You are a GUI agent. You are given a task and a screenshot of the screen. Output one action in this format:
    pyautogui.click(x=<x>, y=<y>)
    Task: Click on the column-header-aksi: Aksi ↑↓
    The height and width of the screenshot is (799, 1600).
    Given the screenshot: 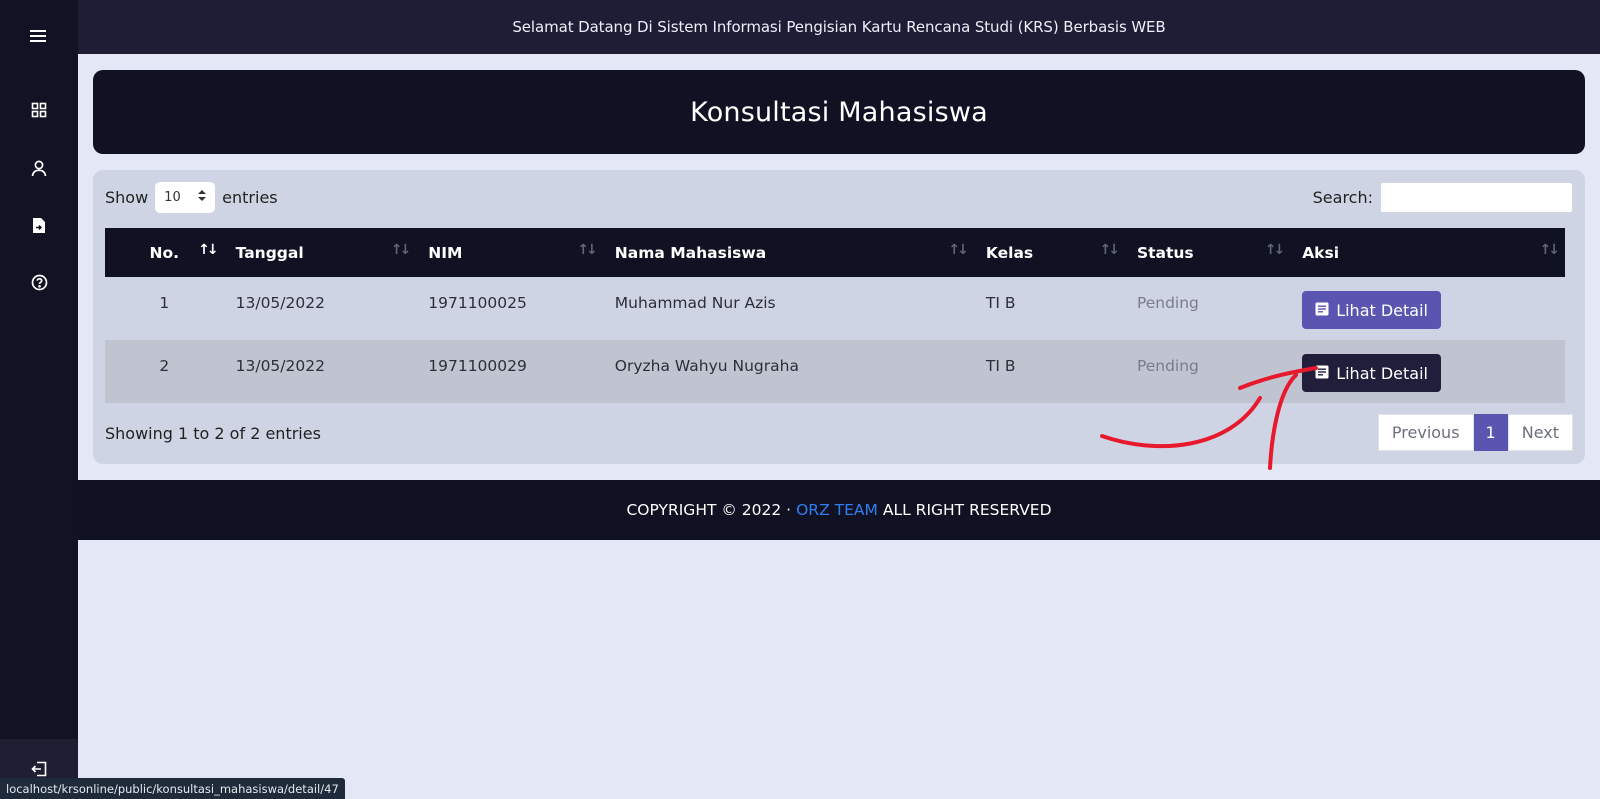 What is the action you would take?
    pyautogui.click(x=1427, y=252)
    